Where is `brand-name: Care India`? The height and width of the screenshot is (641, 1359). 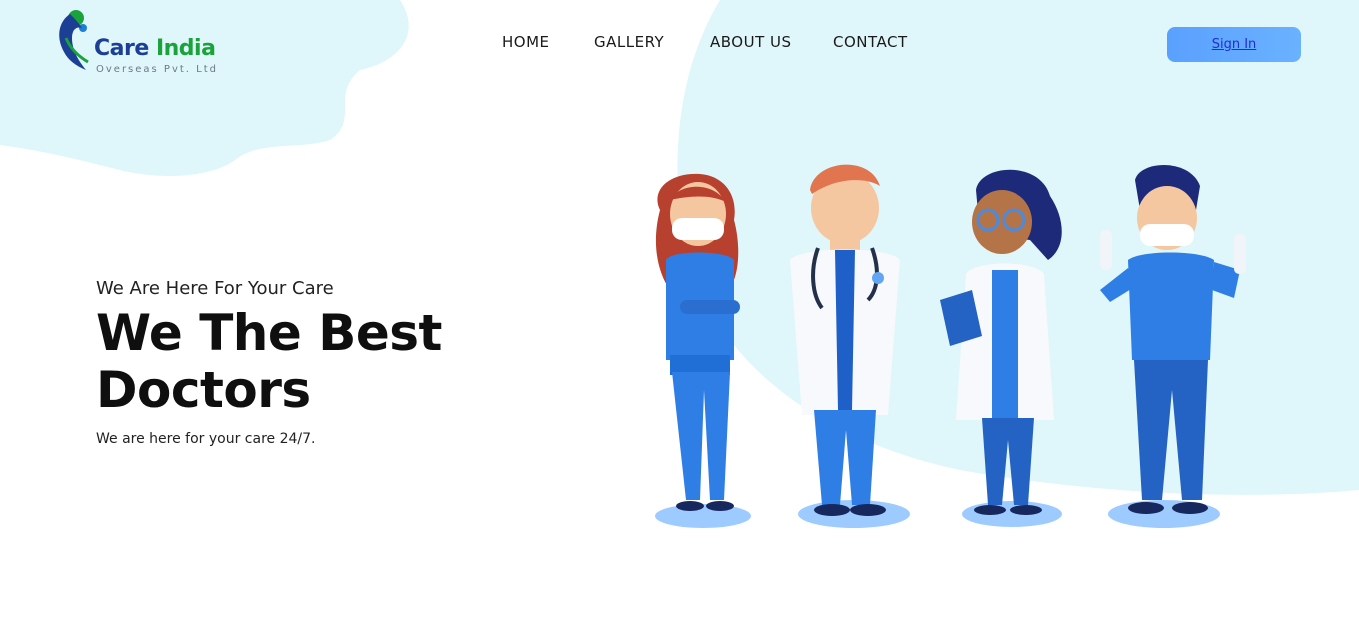
brand-name: Care India is located at coordinates (155, 48).